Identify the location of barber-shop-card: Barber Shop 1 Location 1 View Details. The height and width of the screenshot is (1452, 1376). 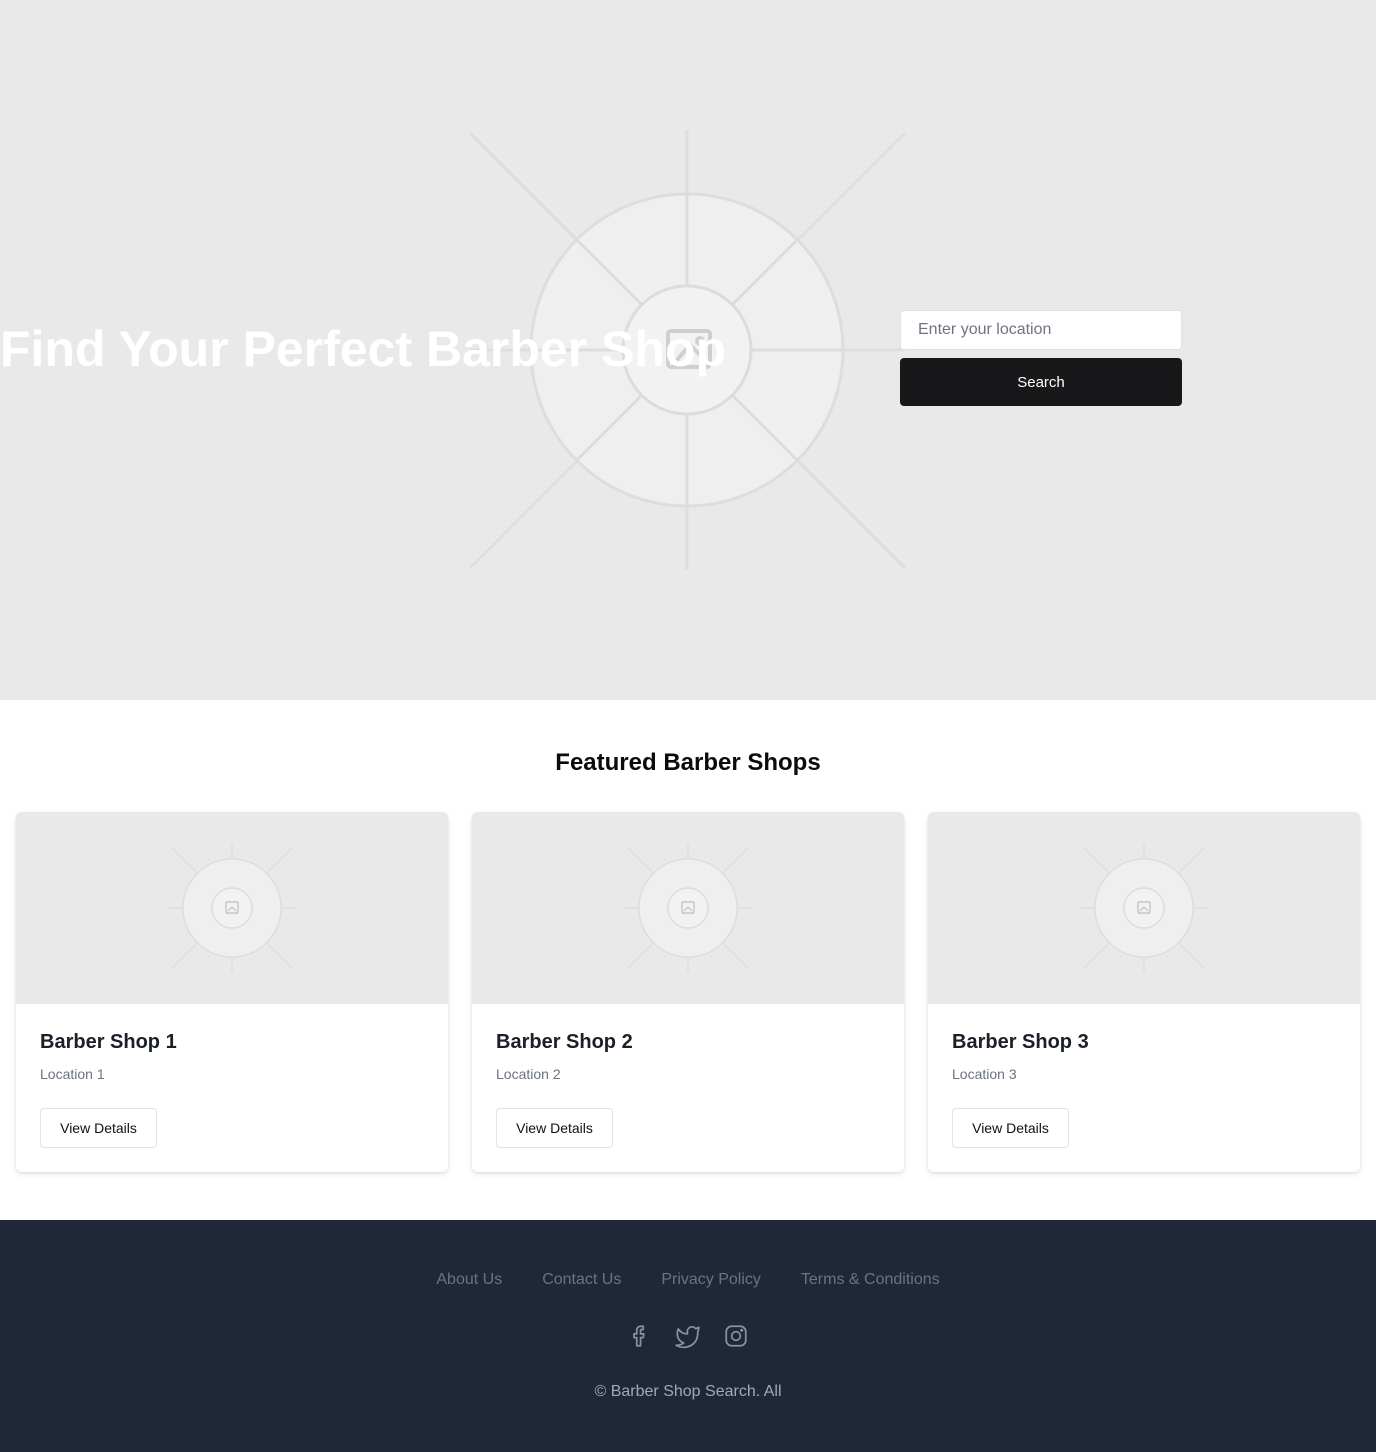
(232, 992).